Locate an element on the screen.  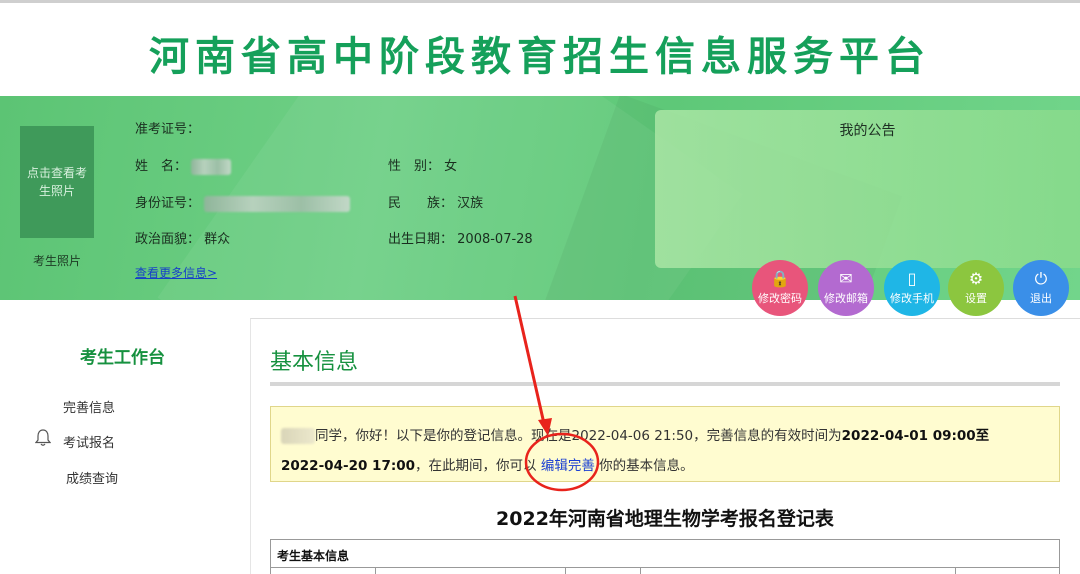
notice-panel: 我的公告 is located at coordinates (867, 189).